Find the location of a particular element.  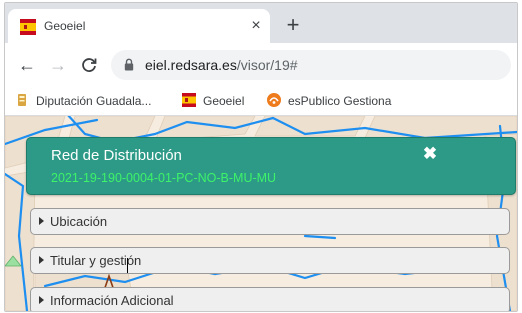

feature-code: 2021-19-190-0004-01-PC-NO-B-MU-MU is located at coordinates (164, 178).